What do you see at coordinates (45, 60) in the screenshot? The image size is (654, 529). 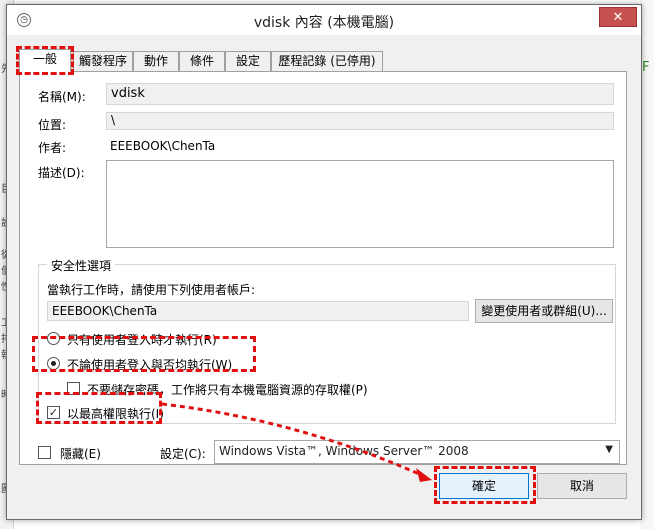 I see `tab-general: 一般` at bounding box center [45, 60].